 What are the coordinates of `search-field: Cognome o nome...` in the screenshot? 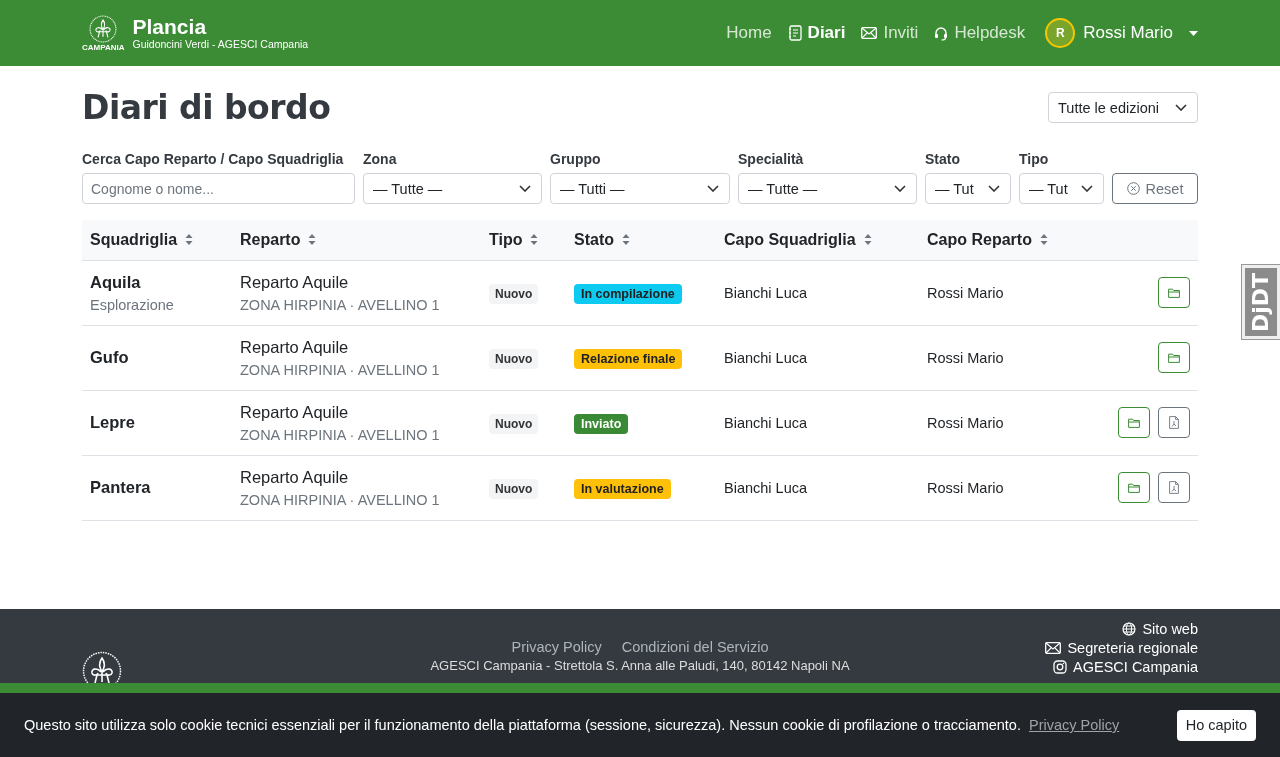 It's located at (218, 188).